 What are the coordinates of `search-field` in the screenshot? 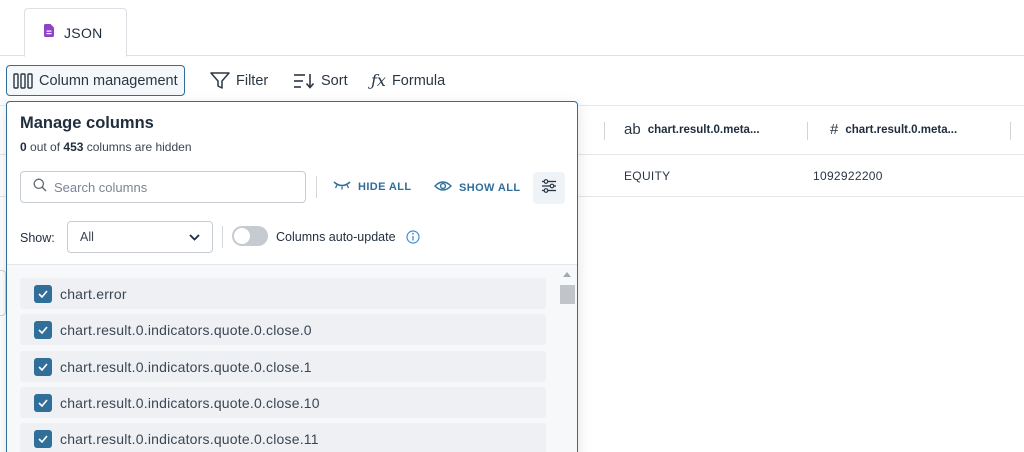 It's located at (163, 187).